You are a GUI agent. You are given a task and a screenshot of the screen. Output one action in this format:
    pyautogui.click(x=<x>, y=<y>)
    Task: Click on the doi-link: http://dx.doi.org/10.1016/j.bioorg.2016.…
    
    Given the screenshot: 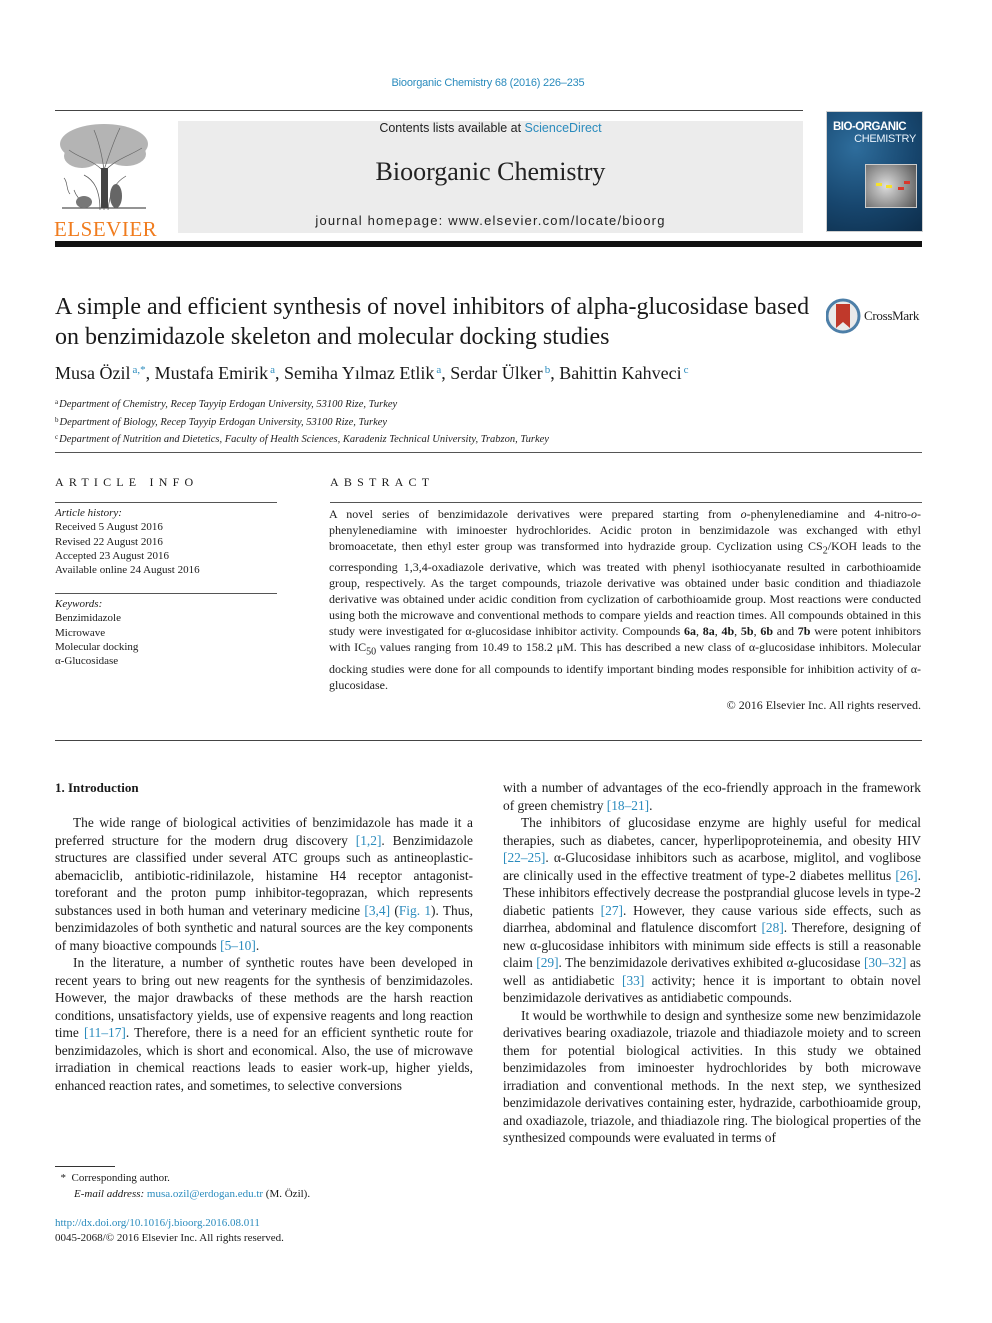 What is the action you would take?
    pyautogui.click(x=169, y=1223)
    